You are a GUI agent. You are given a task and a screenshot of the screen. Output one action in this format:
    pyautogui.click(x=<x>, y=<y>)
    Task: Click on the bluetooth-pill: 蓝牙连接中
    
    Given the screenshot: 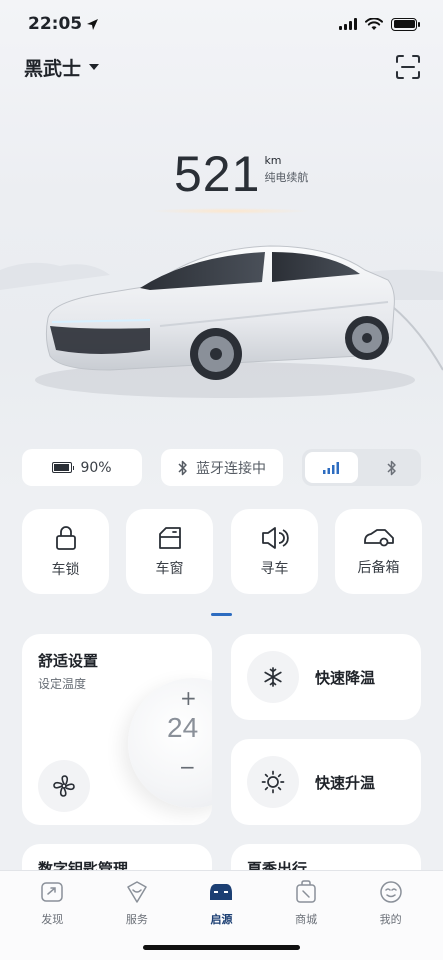 What is the action you would take?
    pyautogui.click(x=222, y=467)
    